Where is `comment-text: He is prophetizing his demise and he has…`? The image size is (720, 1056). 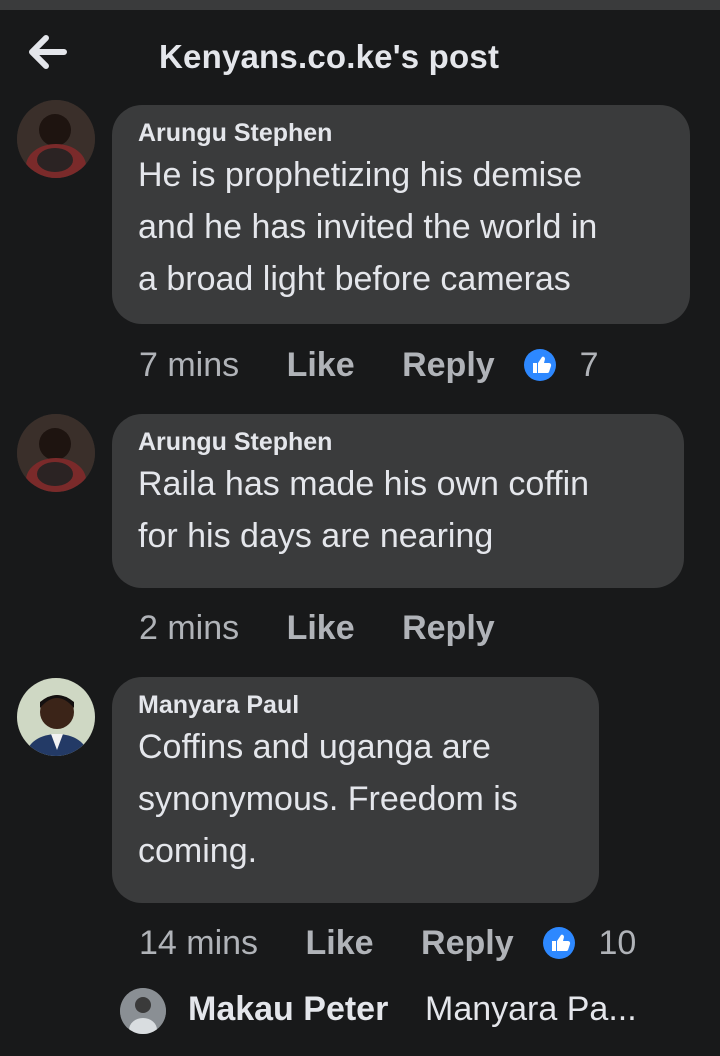 comment-text: He is prophetizing his demise and he has… is located at coordinates (401, 227).